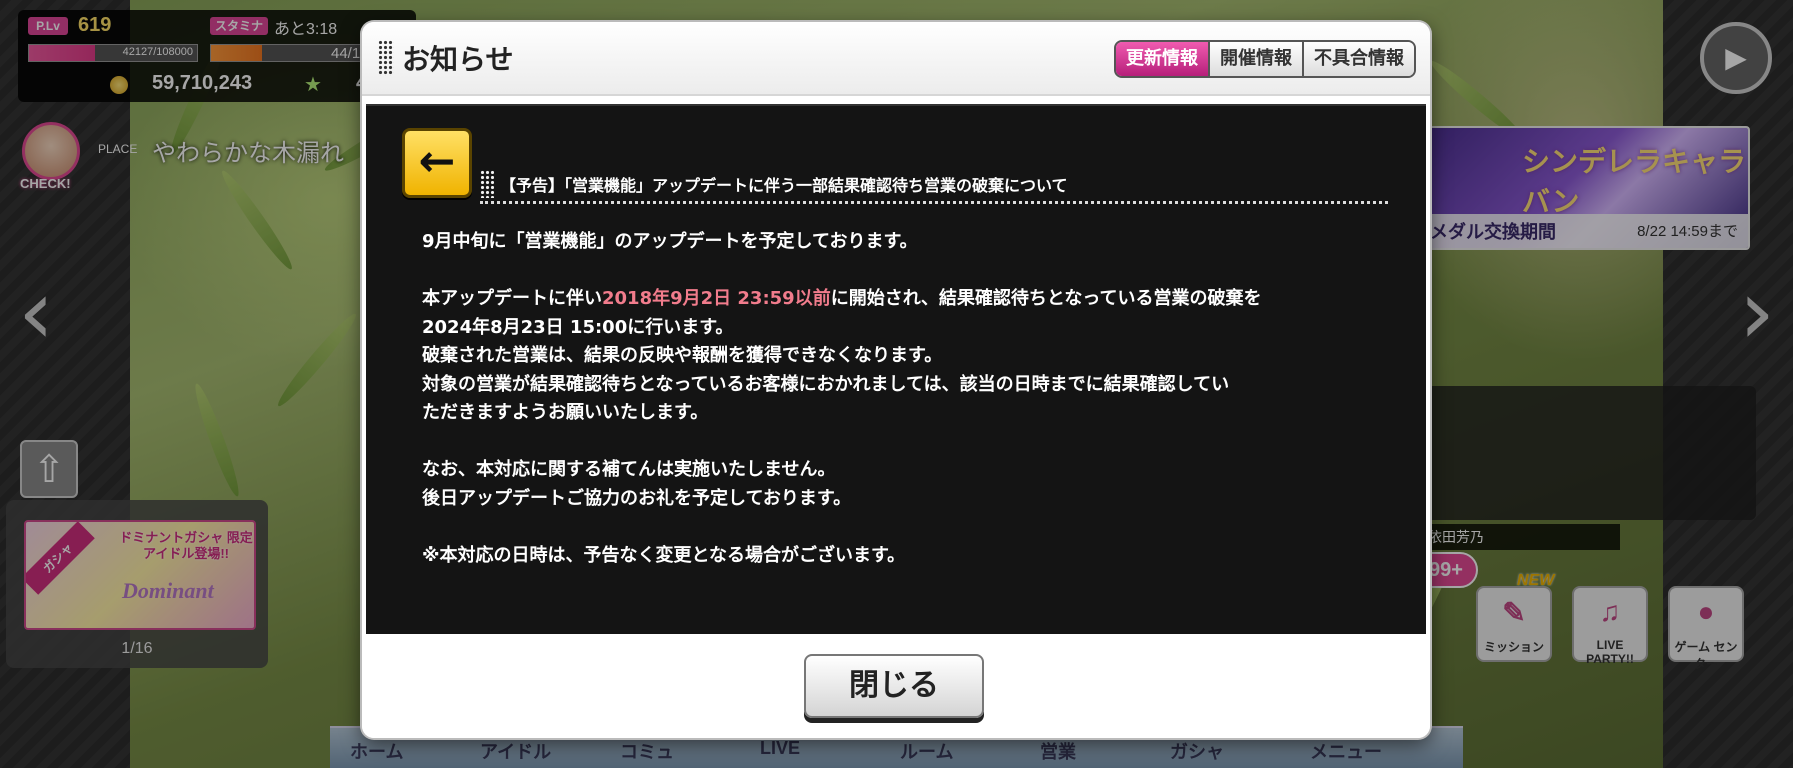 The image size is (1793, 768). I want to click on dialog-header: お知らせ 更新情報 開催情報 不具合情報, so click(896, 59).